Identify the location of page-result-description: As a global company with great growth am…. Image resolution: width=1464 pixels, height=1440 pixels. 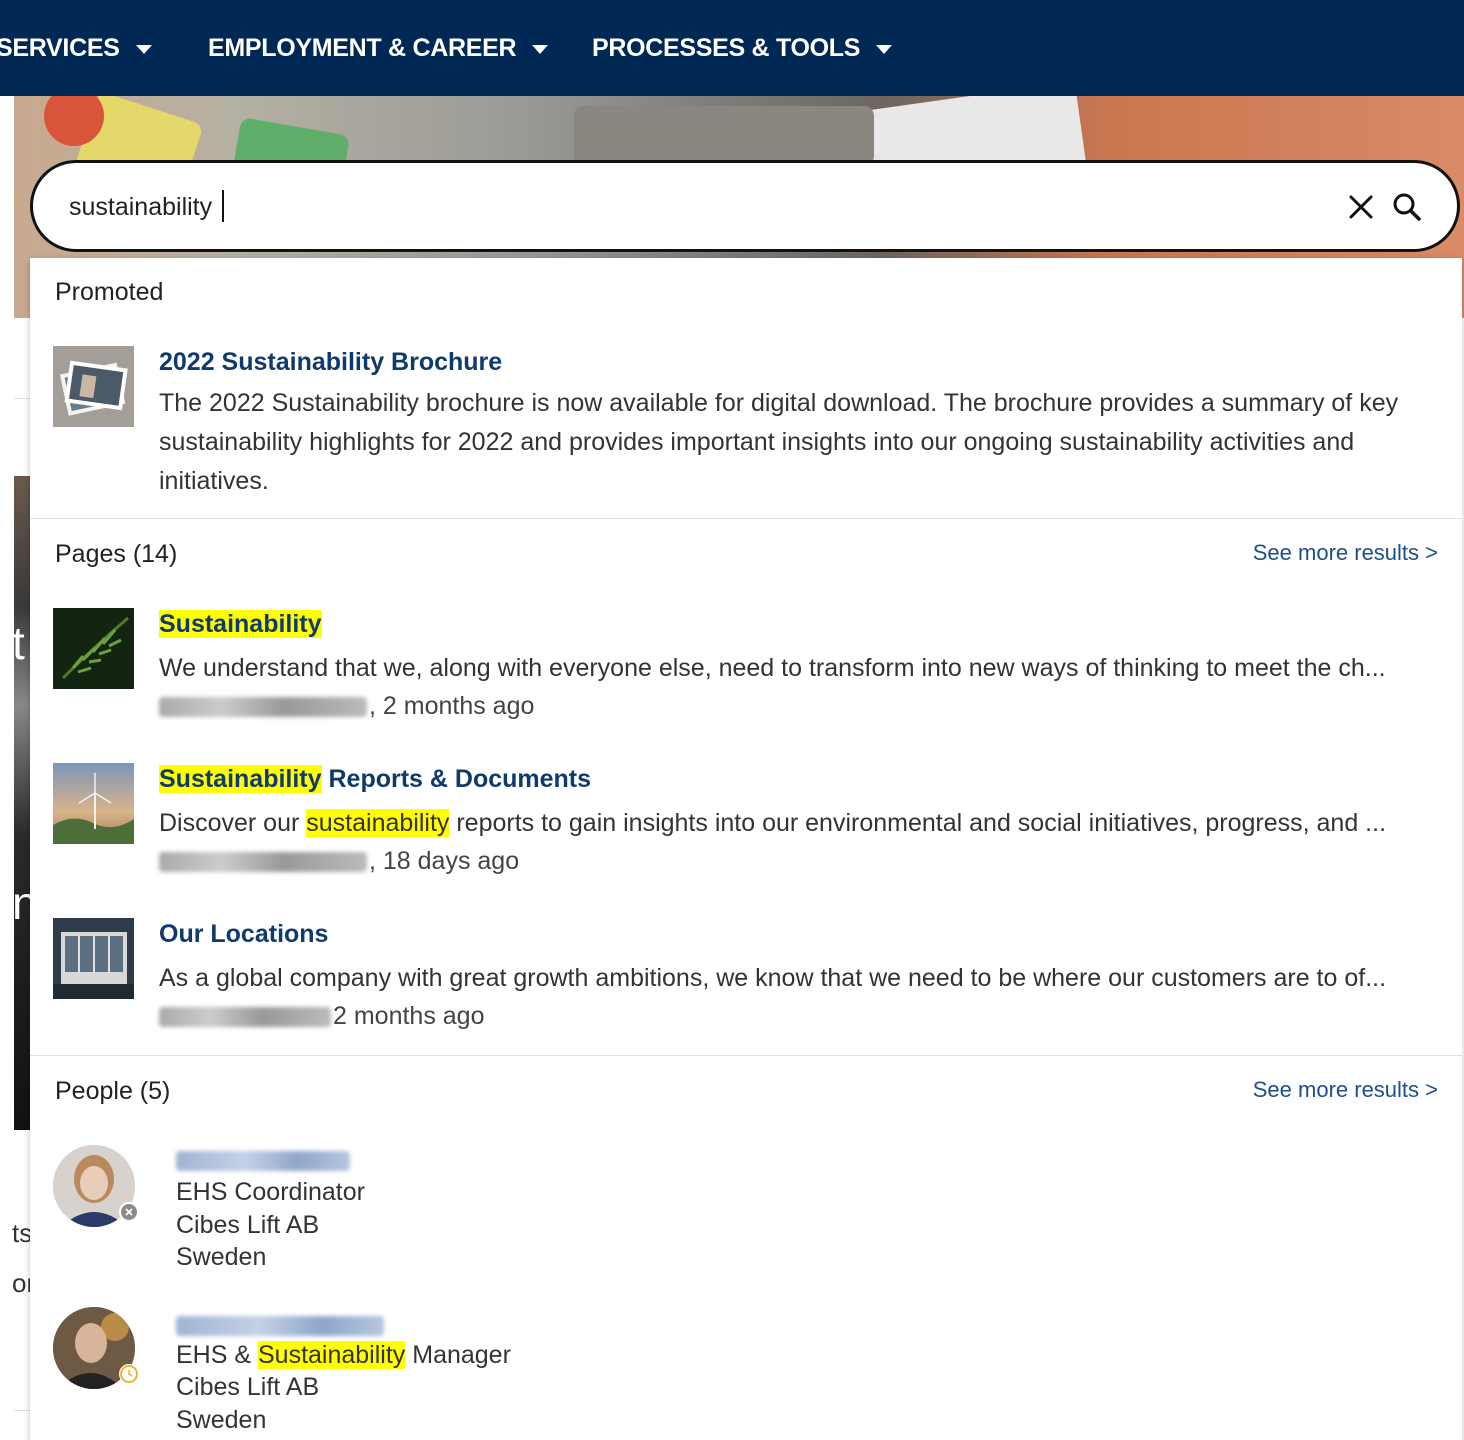
(799, 978).